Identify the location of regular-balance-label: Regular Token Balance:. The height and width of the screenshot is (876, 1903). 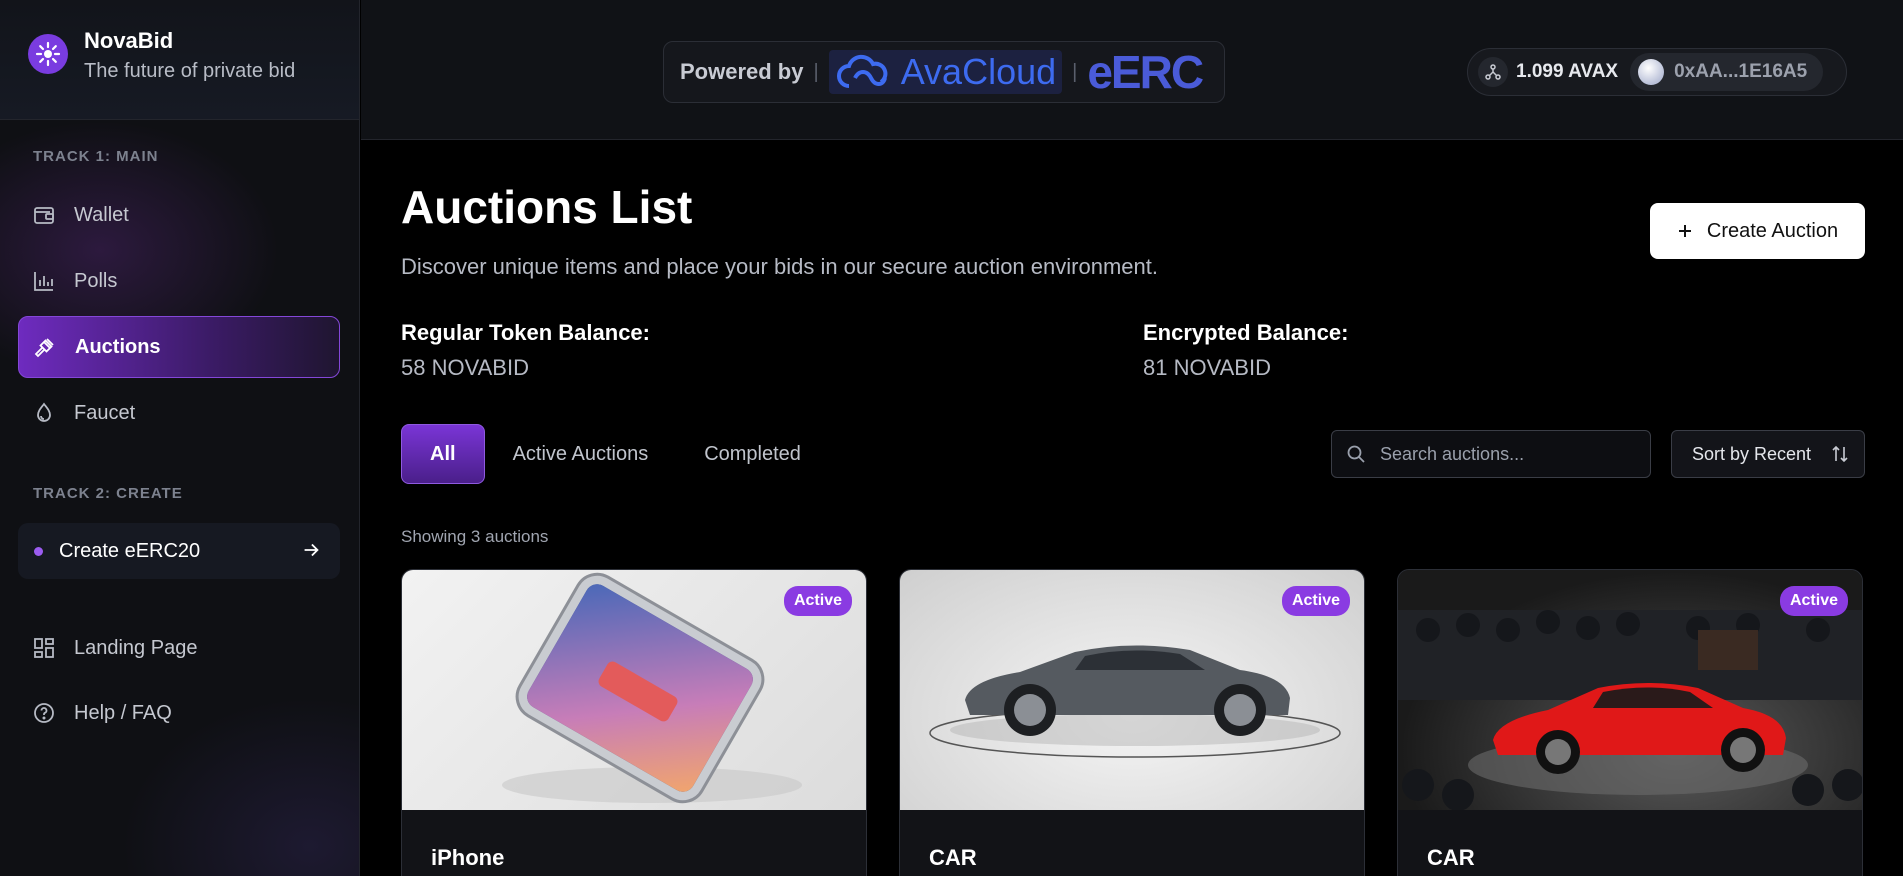
(525, 332).